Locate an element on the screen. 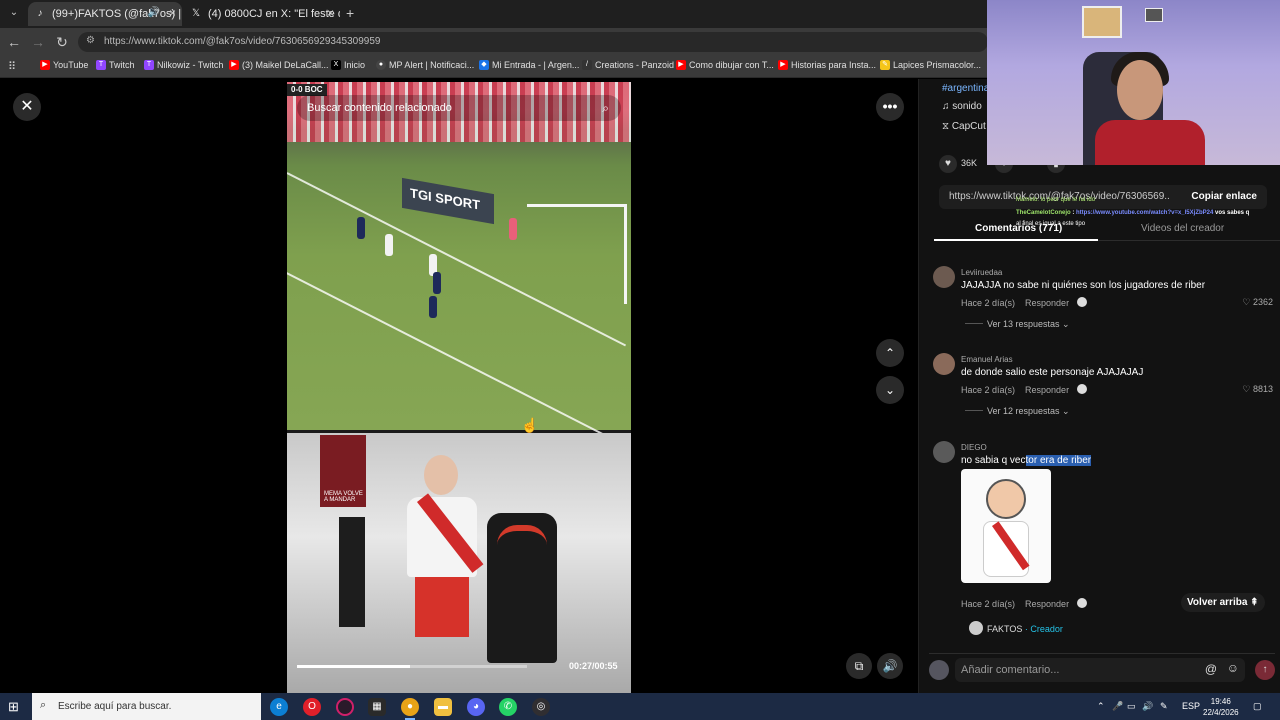  mention-icon: @ is located at coordinates (1211, 669).